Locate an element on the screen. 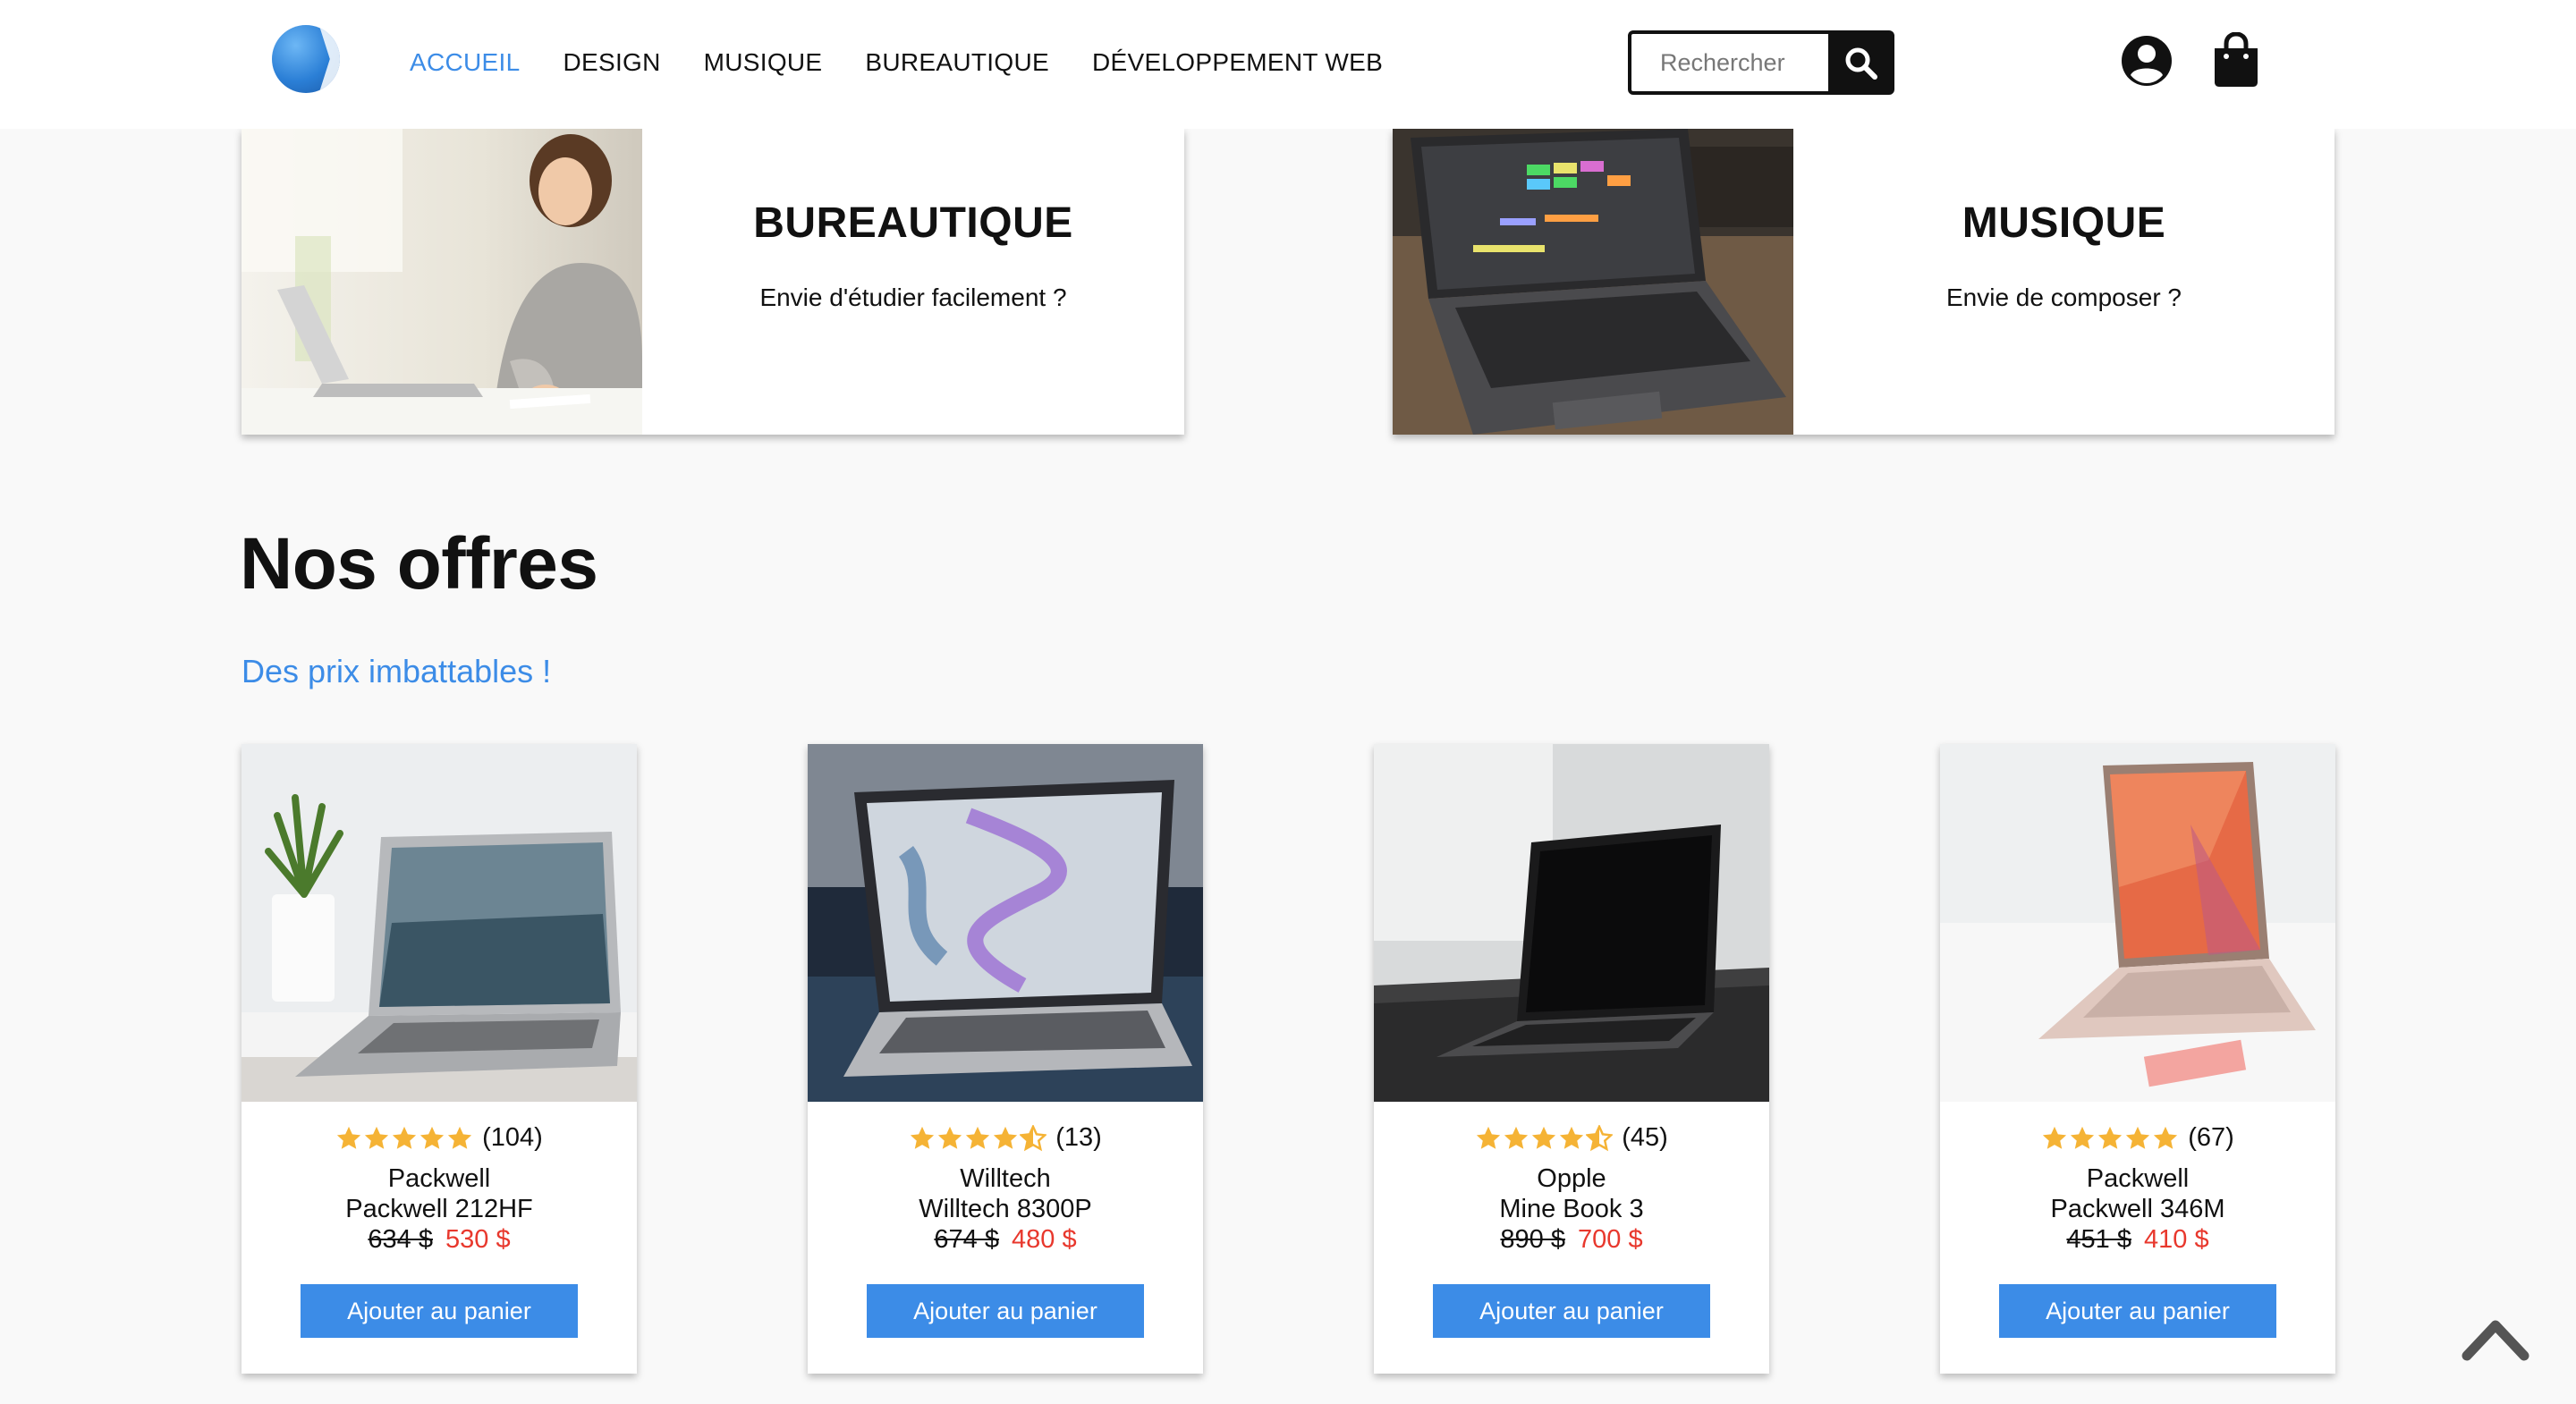  new-price: 700 $ is located at coordinates (1610, 1240).